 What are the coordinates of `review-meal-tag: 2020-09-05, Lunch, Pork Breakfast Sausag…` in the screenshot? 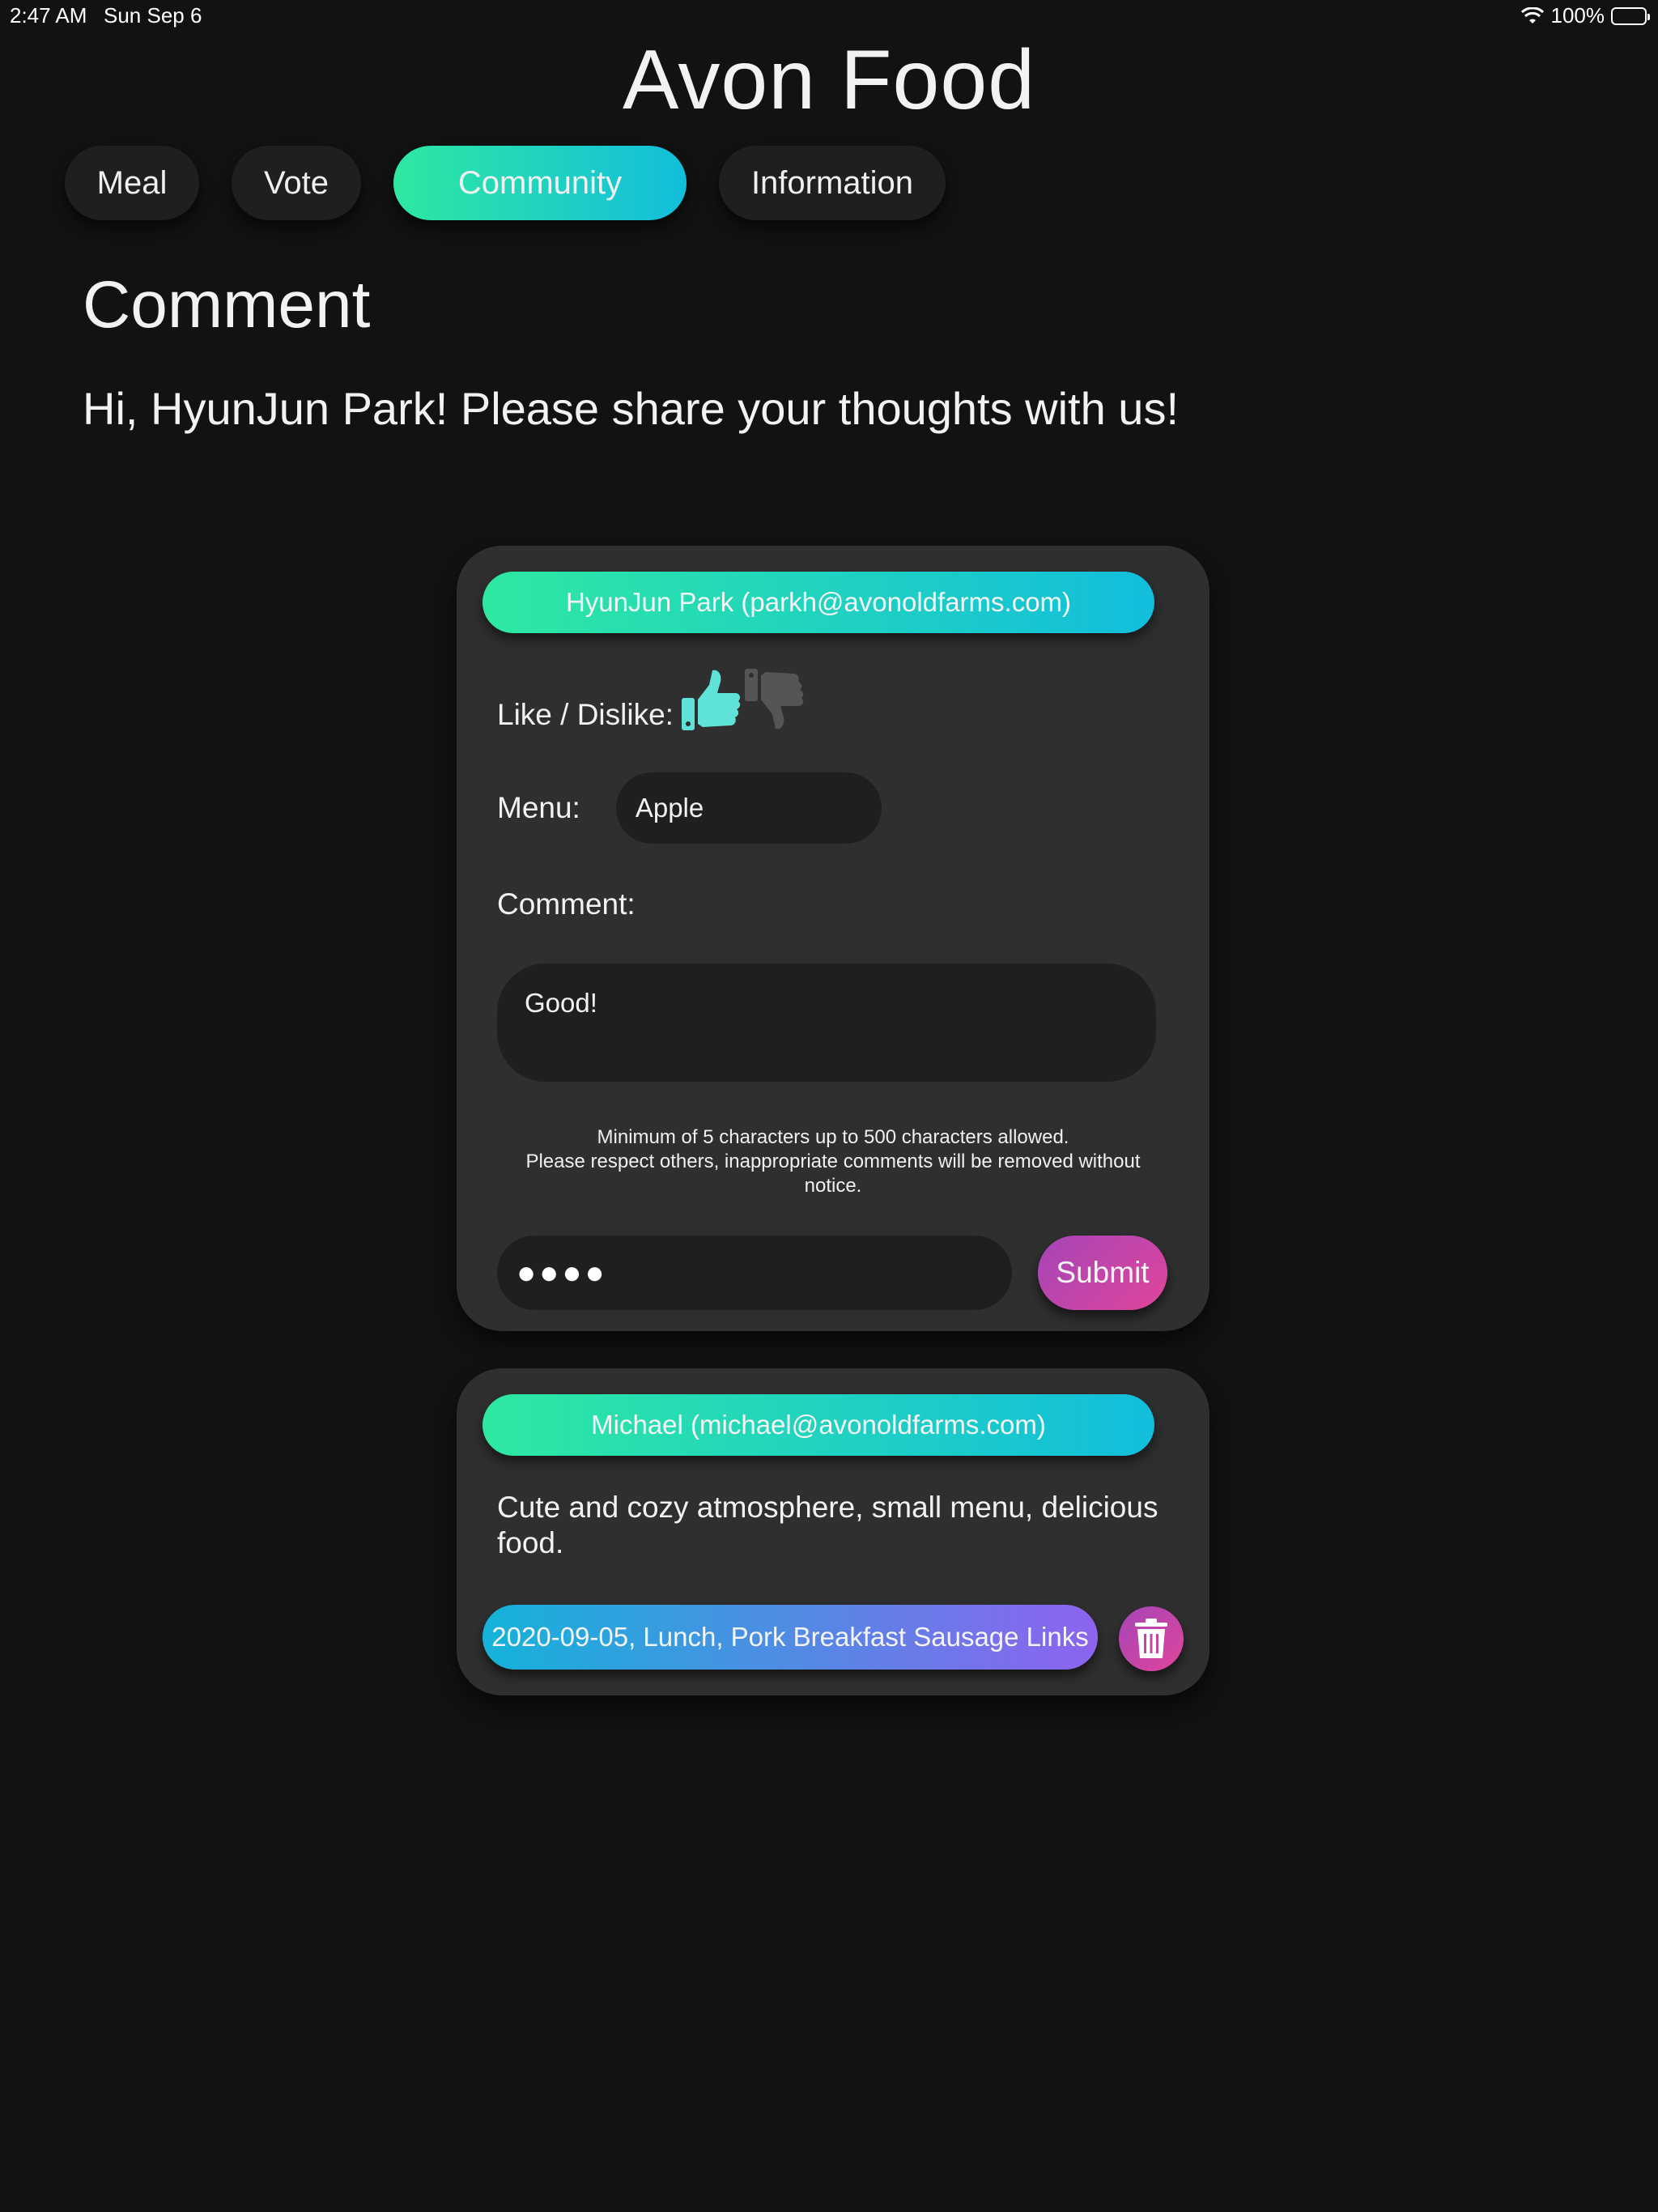 It's located at (790, 1638).